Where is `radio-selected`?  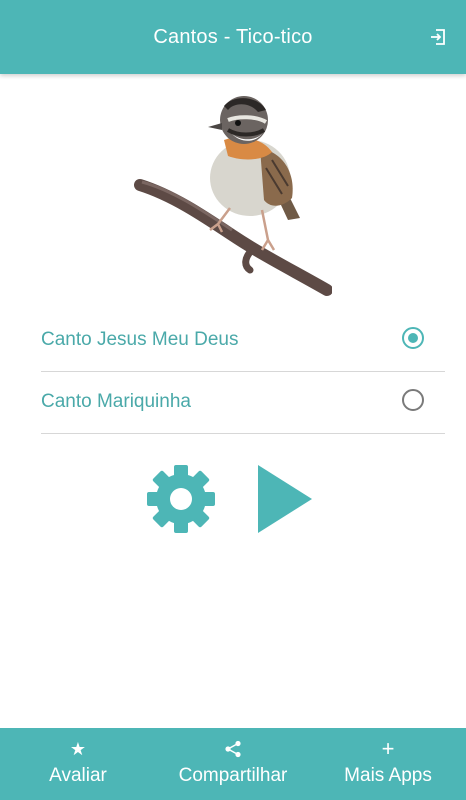
radio-selected is located at coordinates (413, 338).